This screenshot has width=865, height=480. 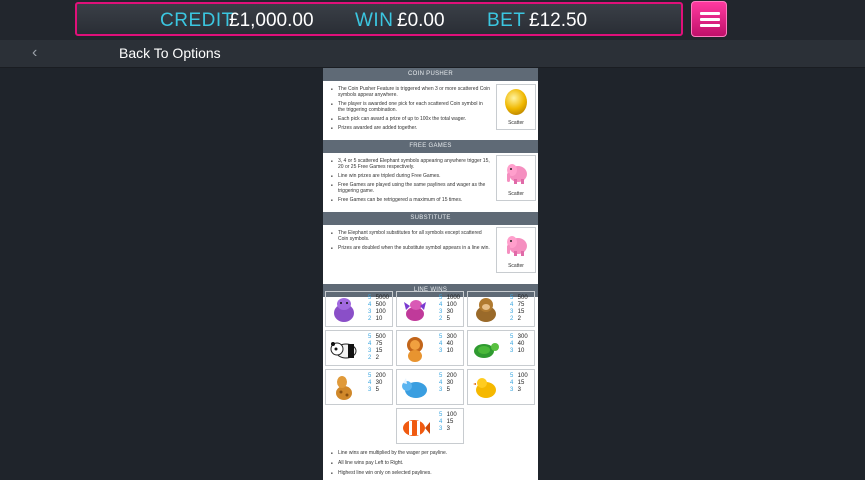 I want to click on menu-button, so click(x=709, y=19).